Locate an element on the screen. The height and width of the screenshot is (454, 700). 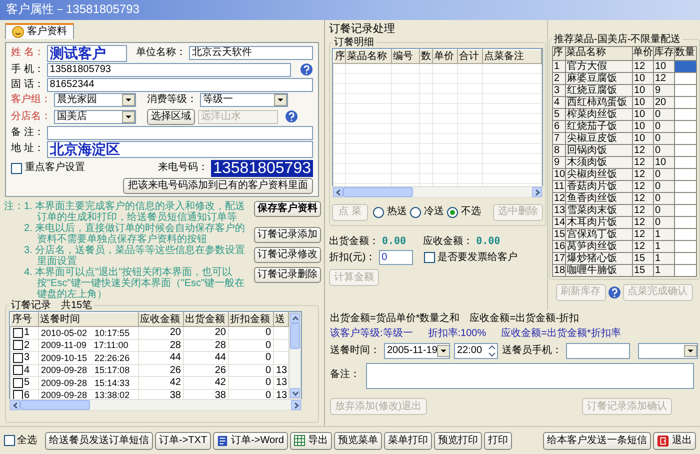
toolbar-button: 订单->TXT is located at coordinates (183, 441).